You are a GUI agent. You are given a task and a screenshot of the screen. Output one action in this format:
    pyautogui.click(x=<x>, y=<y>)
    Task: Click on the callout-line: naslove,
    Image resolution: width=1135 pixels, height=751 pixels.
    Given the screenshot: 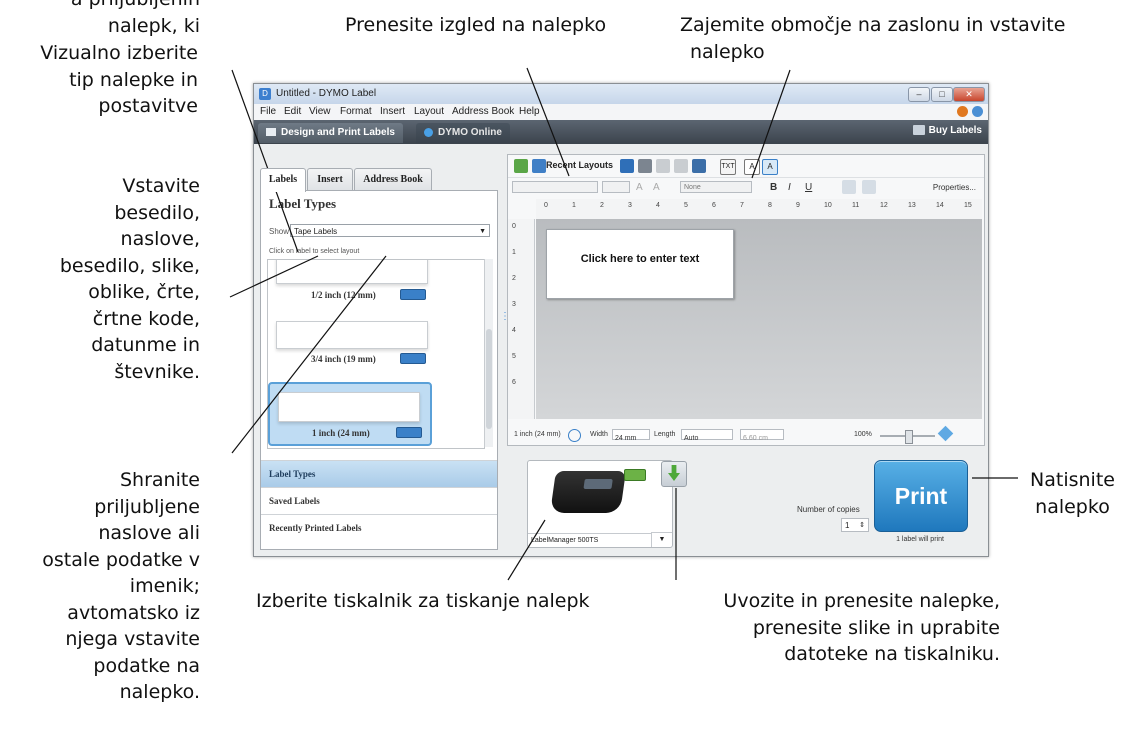 What is the action you would take?
    pyautogui.click(x=160, y=239)
    